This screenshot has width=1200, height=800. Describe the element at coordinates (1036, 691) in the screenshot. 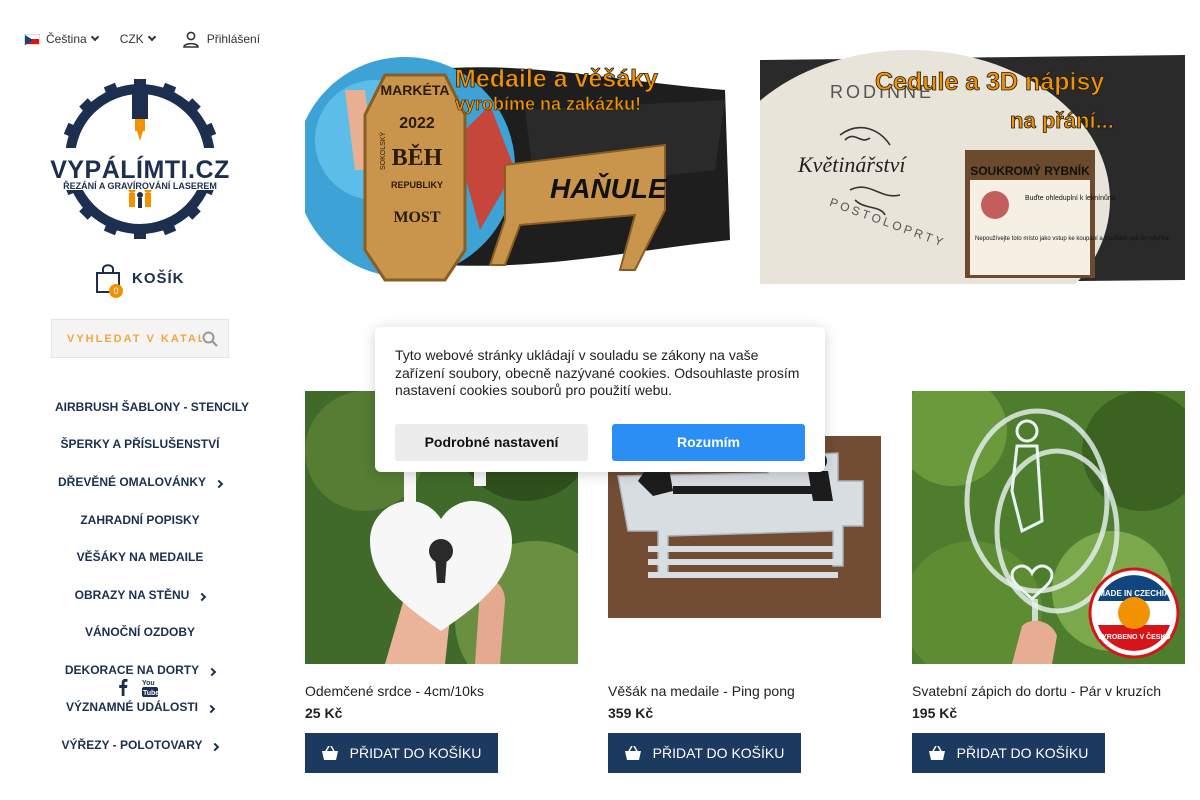

I see `product-name: Svatební zápich do dortu - Pár v kruzích` at that location.